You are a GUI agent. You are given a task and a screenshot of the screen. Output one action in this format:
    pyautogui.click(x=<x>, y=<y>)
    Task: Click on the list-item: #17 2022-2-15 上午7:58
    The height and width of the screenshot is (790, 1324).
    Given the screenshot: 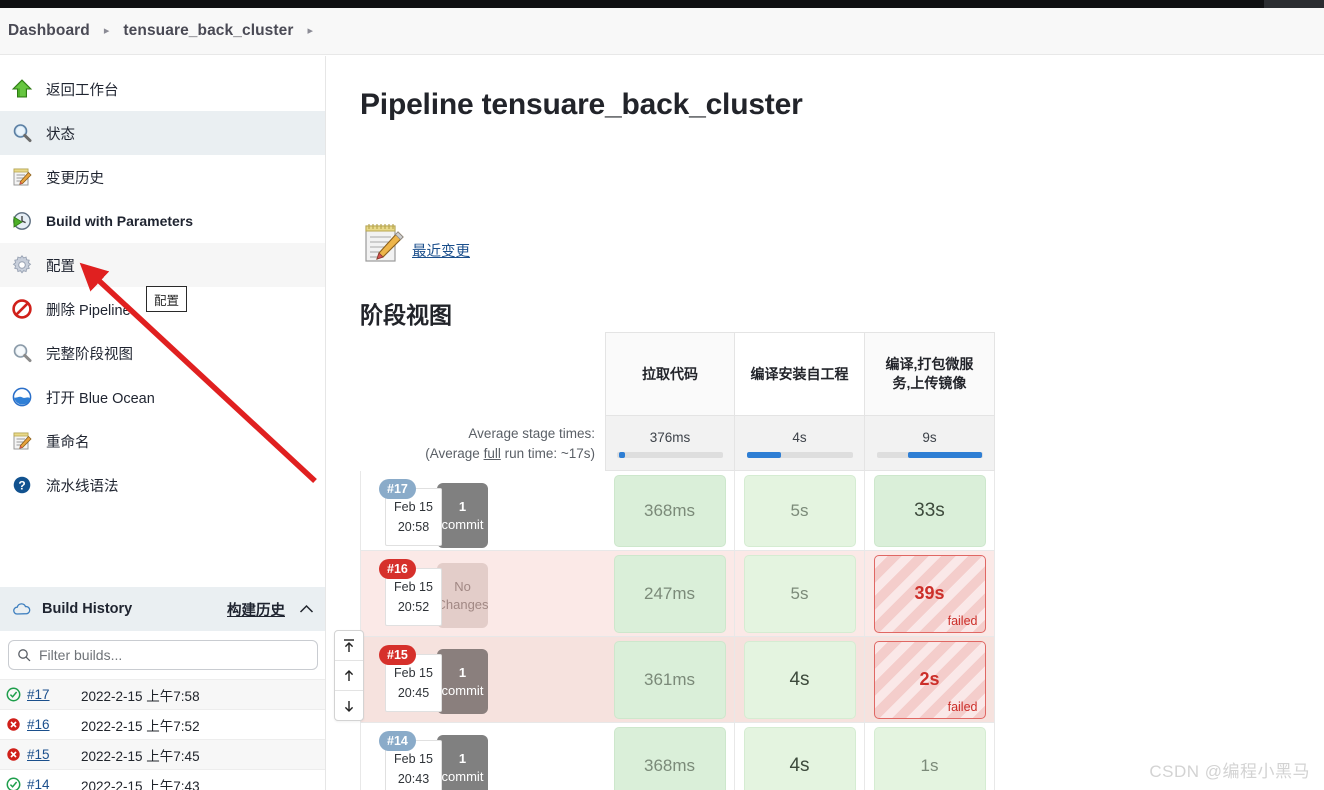 What is the action you would take?
    pyautogui.click(x=162, y=694)
    